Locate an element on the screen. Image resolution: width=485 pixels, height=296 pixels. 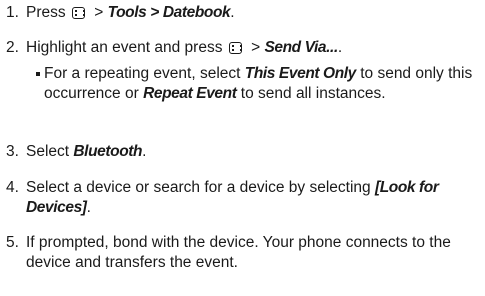
step-number: 1. is located at coordinates (12, 12).